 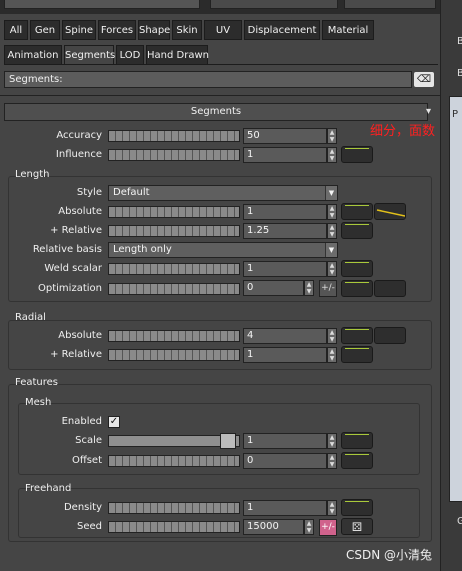 I want to click on radial-relative-field: 1, so click(x=285, y=355).